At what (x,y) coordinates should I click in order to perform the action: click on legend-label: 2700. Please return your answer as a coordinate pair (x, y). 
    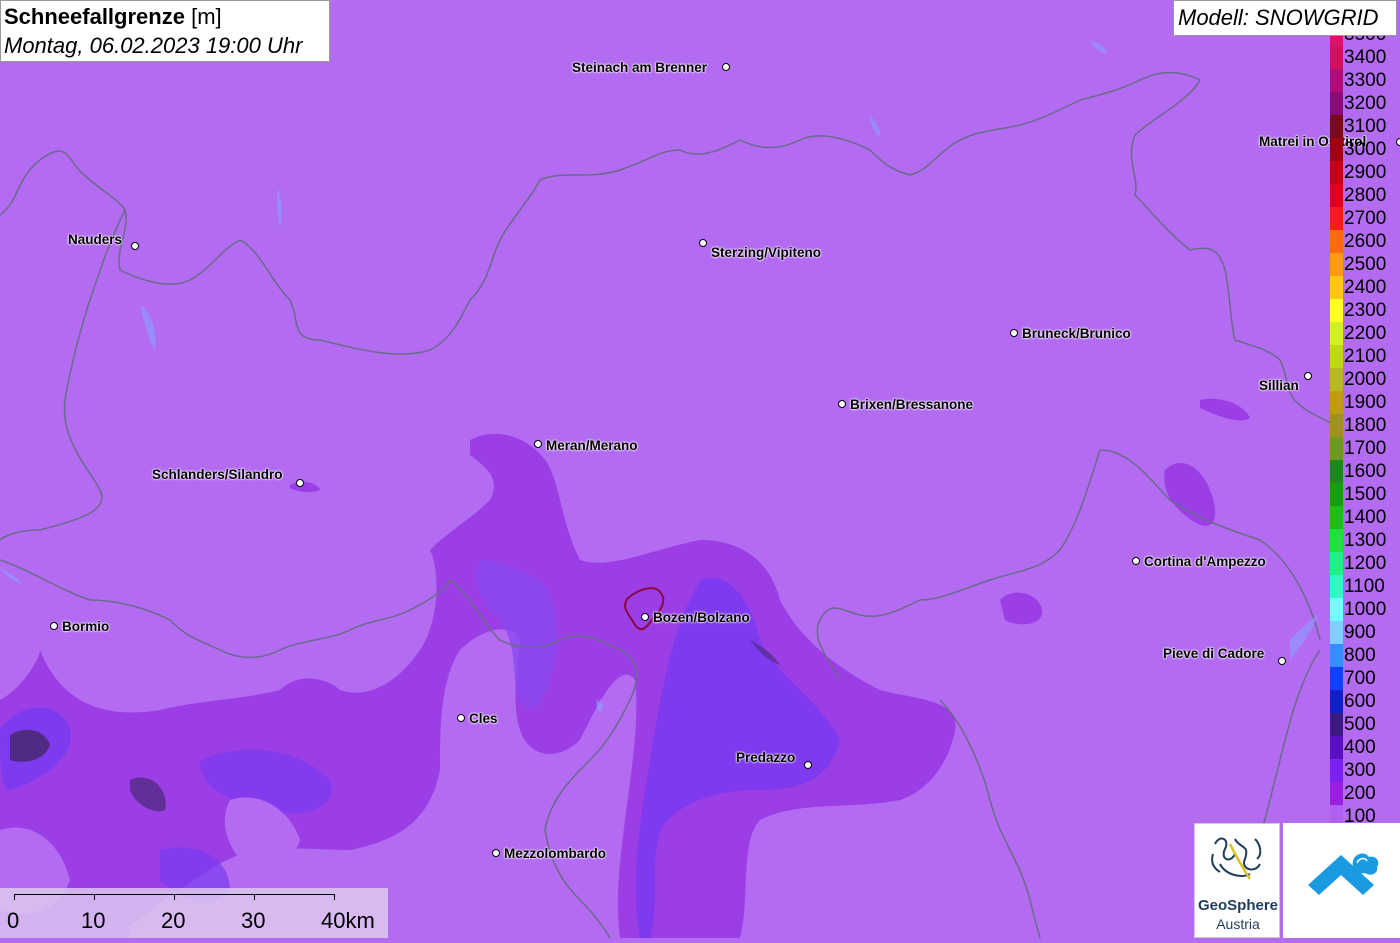
    Looking at the image, I should click on (1365, 219).